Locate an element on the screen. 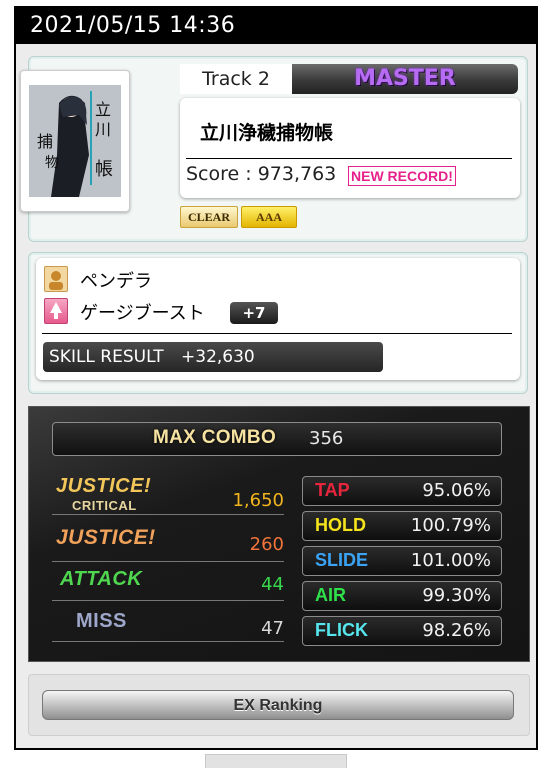 The height and width of the screenshot is (768, 553). skill-result-value: +32,630 is located at coordinates (218, 357).